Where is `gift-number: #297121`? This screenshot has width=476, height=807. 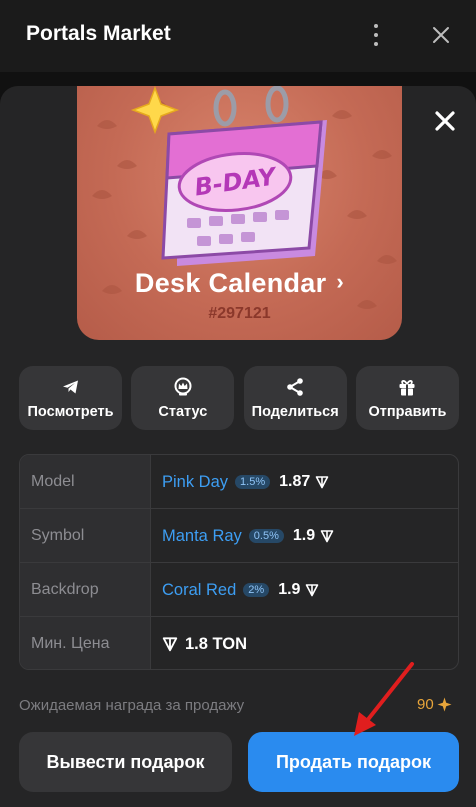
gift-number: #297121 is located at coordinates (239, 313).